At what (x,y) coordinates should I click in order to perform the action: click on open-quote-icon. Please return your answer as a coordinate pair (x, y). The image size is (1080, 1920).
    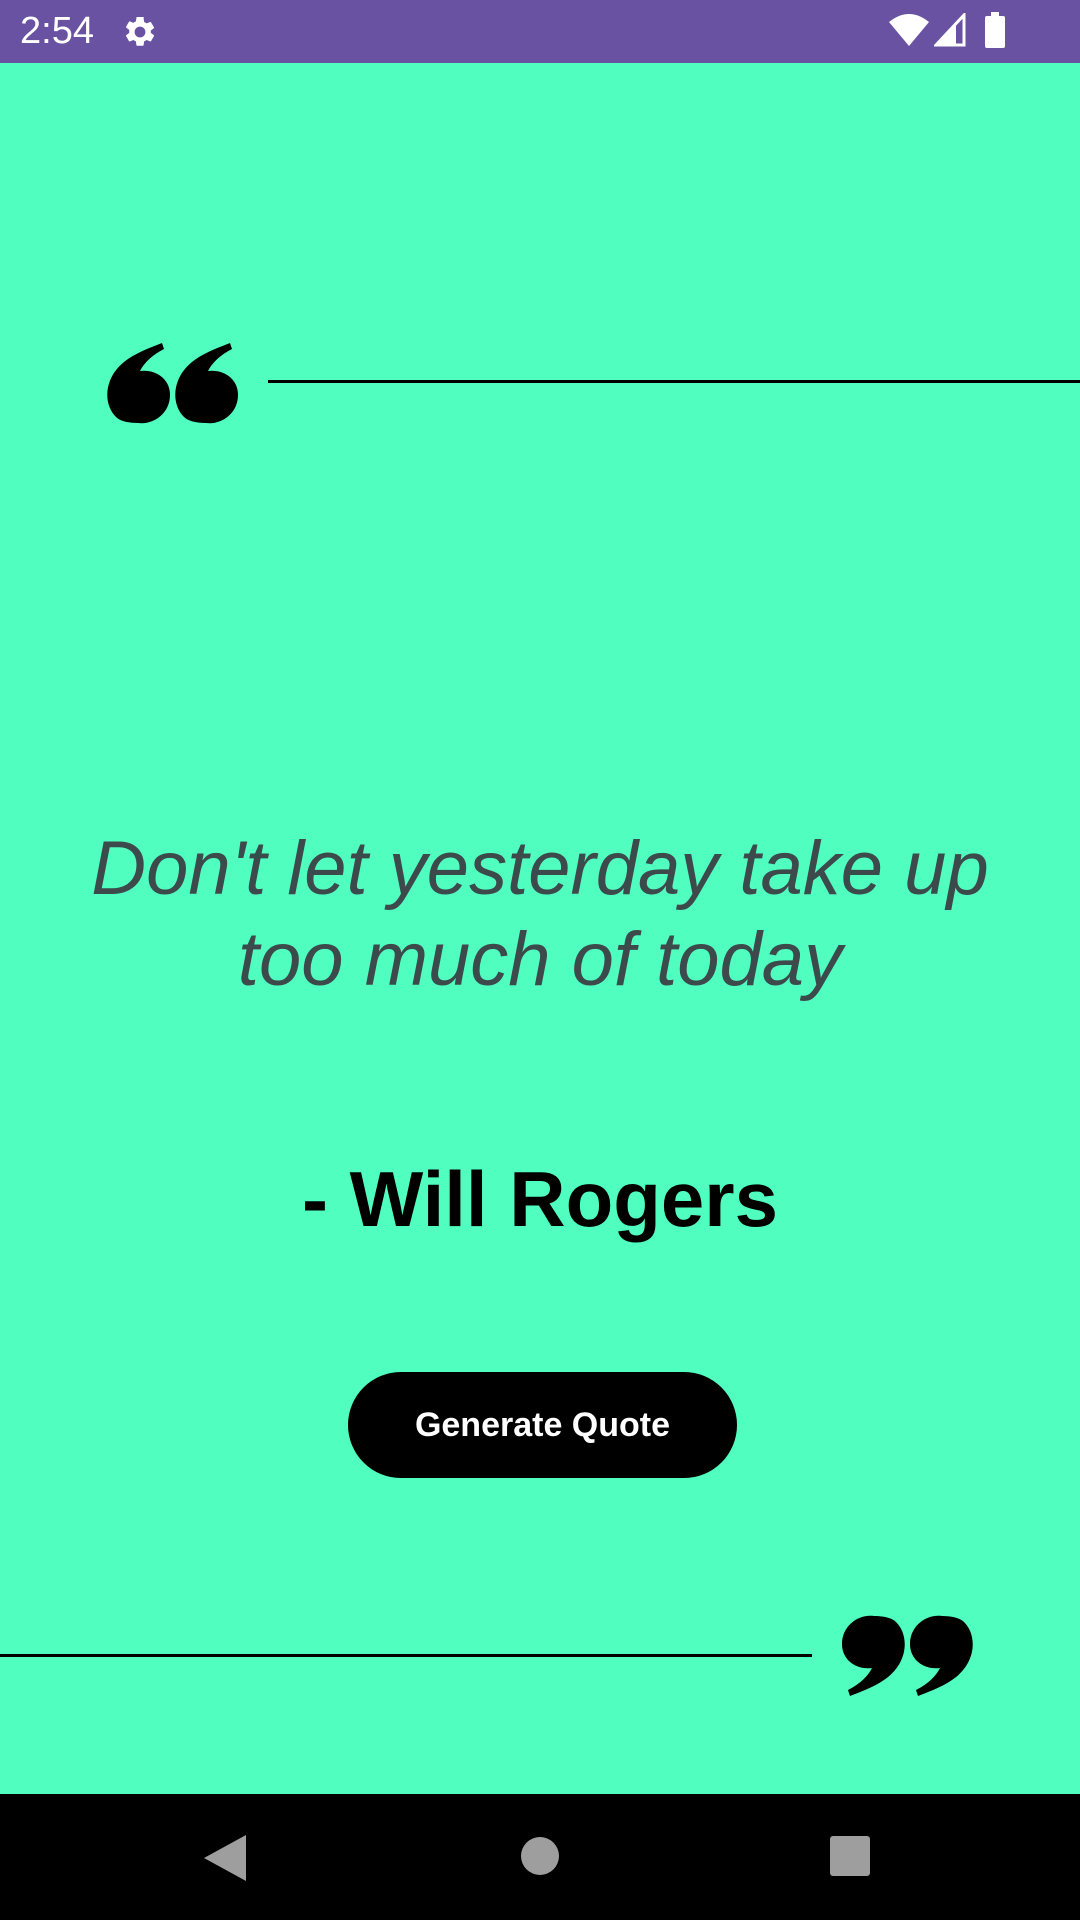
    Looking at the image, I should click on (172, 383).